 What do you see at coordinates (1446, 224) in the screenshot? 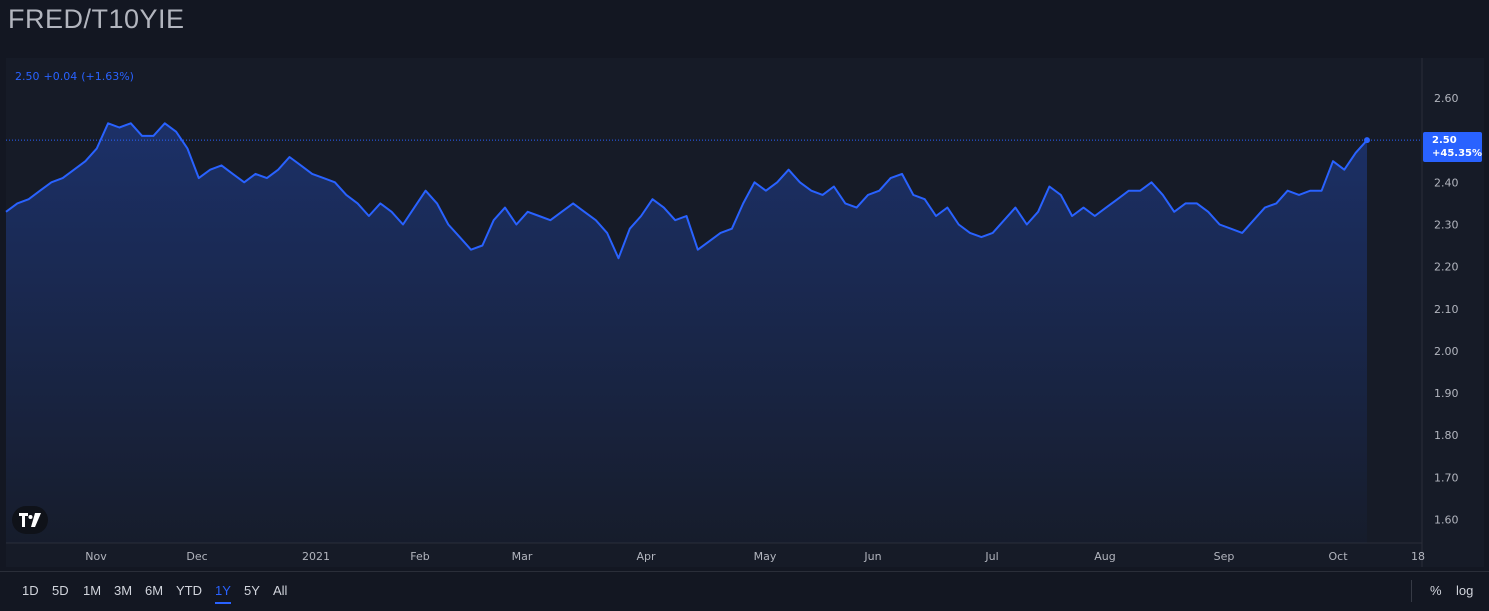
I see `y-tick-label: 2.30` at bounding box center [1446, 224].